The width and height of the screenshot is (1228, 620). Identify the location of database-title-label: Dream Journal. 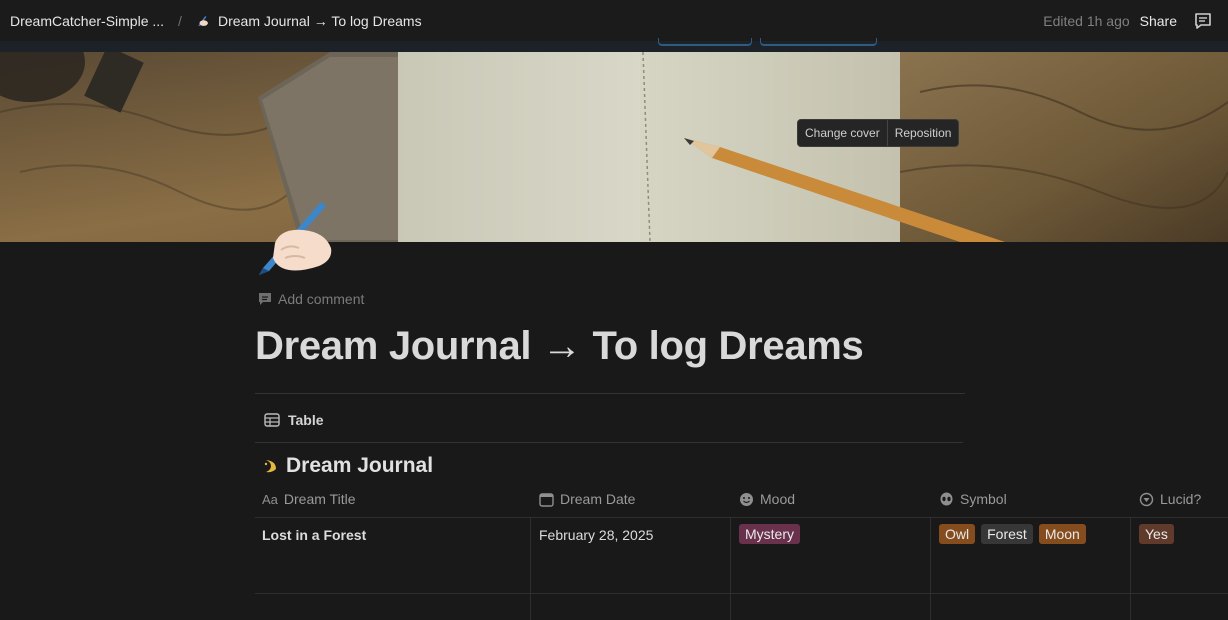
(360, 465).